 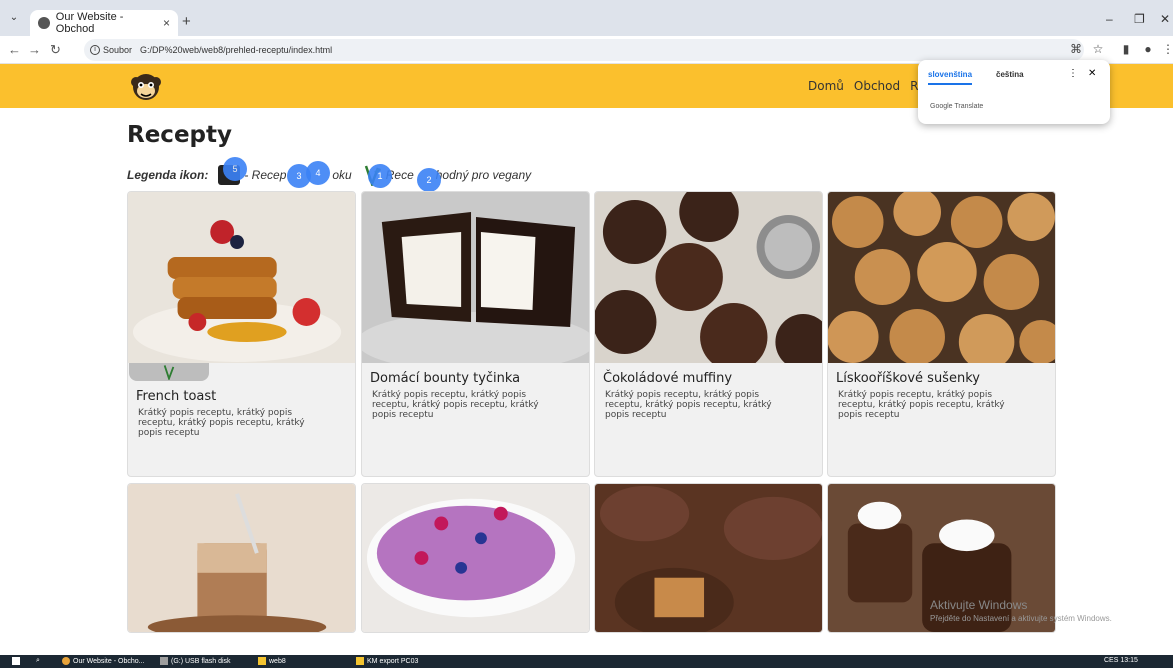 I want to click on browser-tab: Our Website - Obchod ×, so click(x=104, y=23).